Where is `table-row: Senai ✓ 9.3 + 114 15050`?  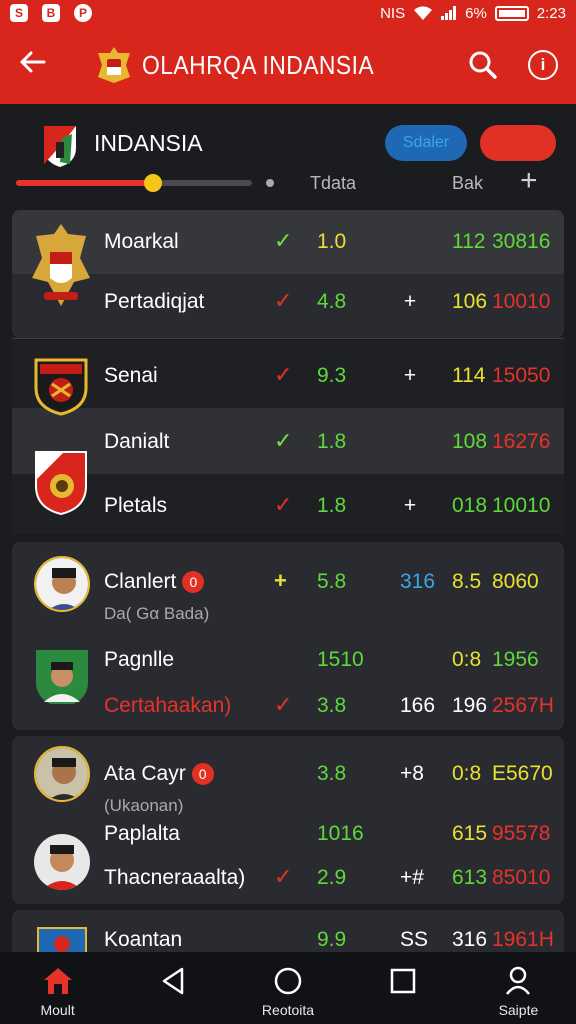 table-row: Senai ✓ 9.3 + 114 15050 is located at coordinates (288, 376).